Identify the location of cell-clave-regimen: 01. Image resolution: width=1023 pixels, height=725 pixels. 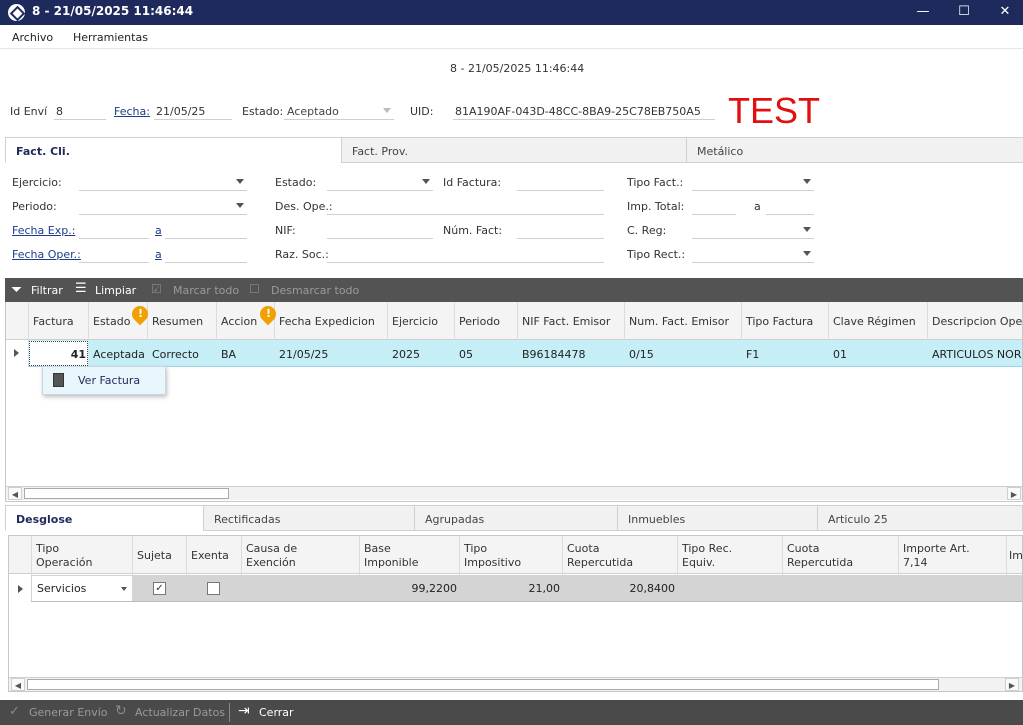
(840, 354).